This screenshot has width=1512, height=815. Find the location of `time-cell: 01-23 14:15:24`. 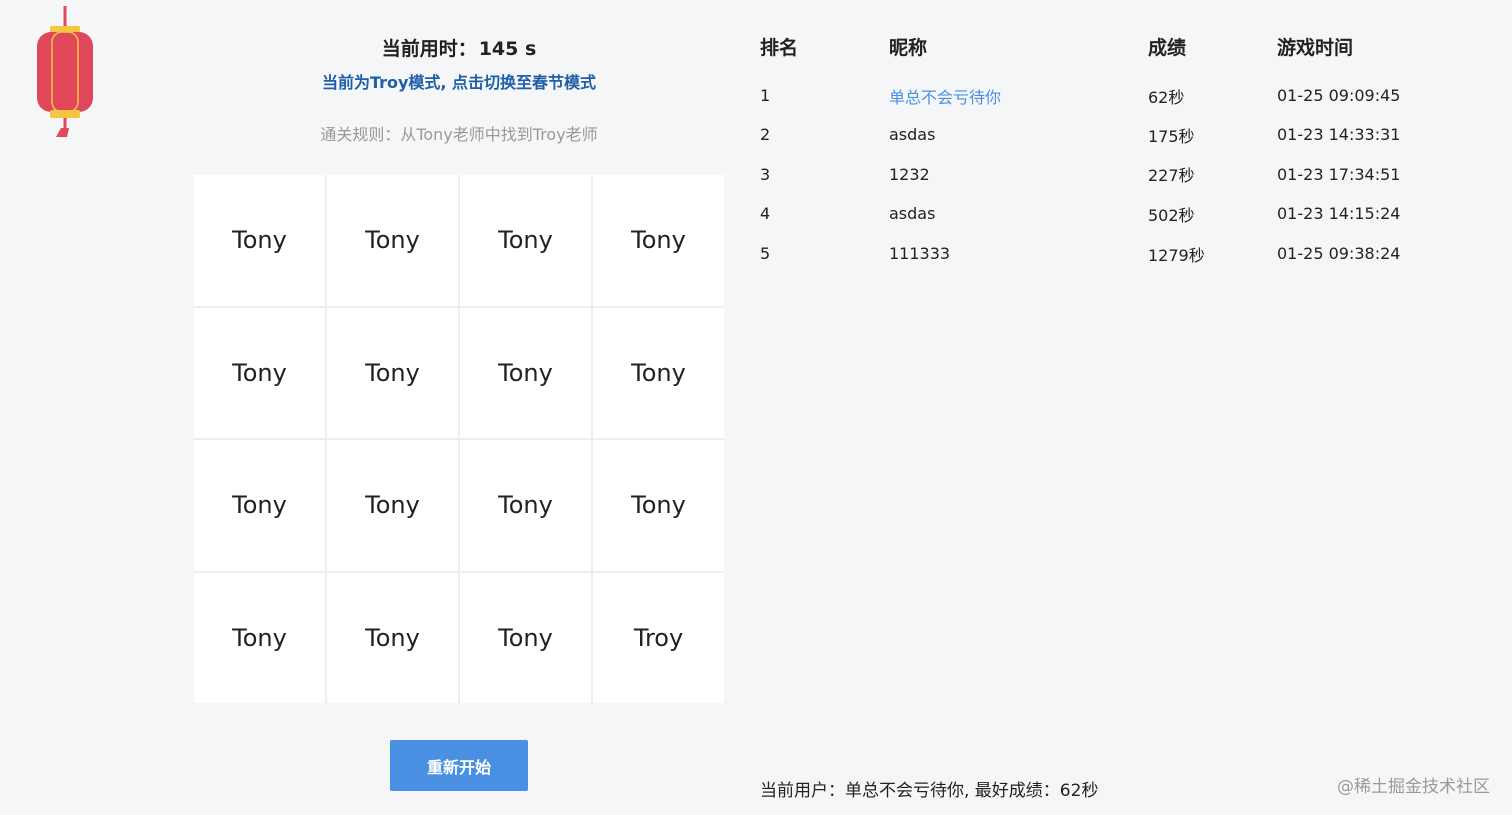

time-cell: 01-23 14:15:24 is located at coordinates (1339, 214).